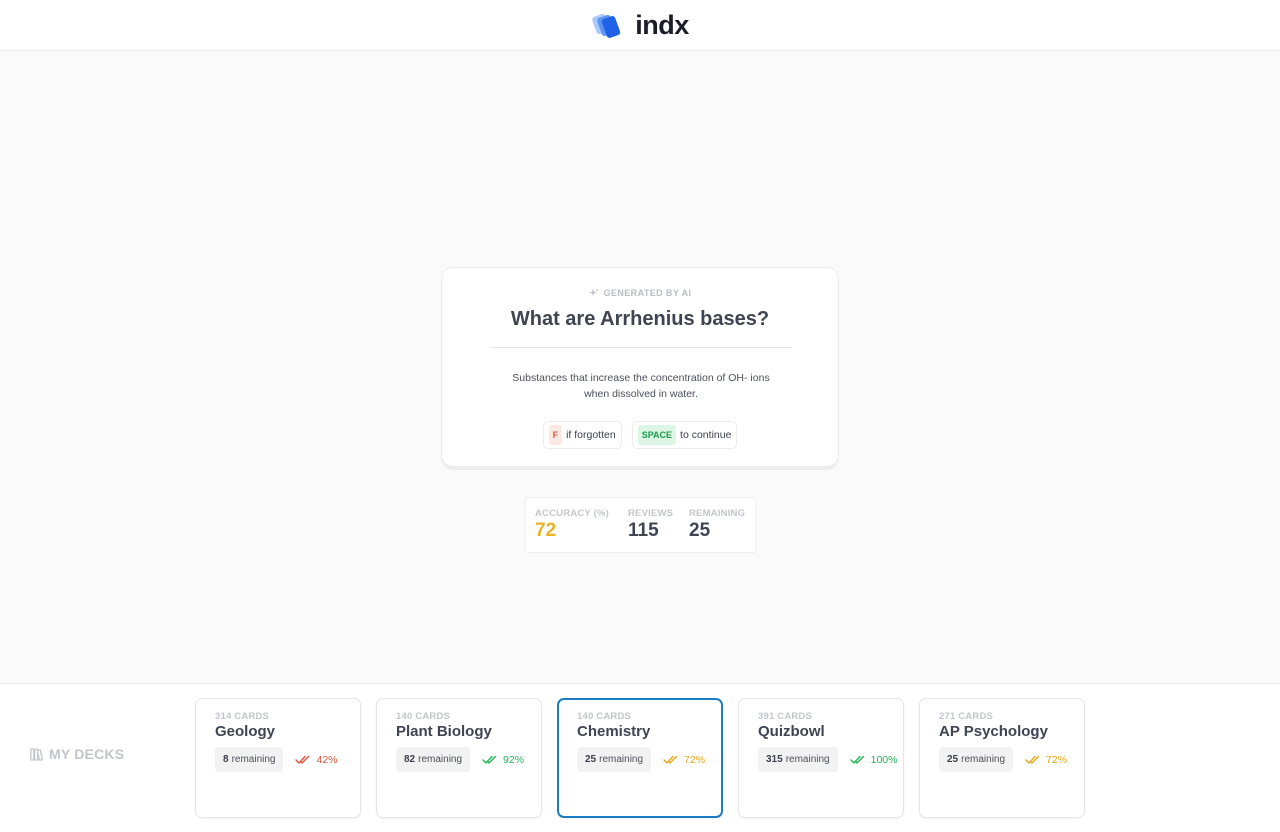 The width and height of the screenshot is (1280, 832). I want to click on deck-card-geology: 314 CARDS Geology 8 remaining 42%, so click(278, 758).